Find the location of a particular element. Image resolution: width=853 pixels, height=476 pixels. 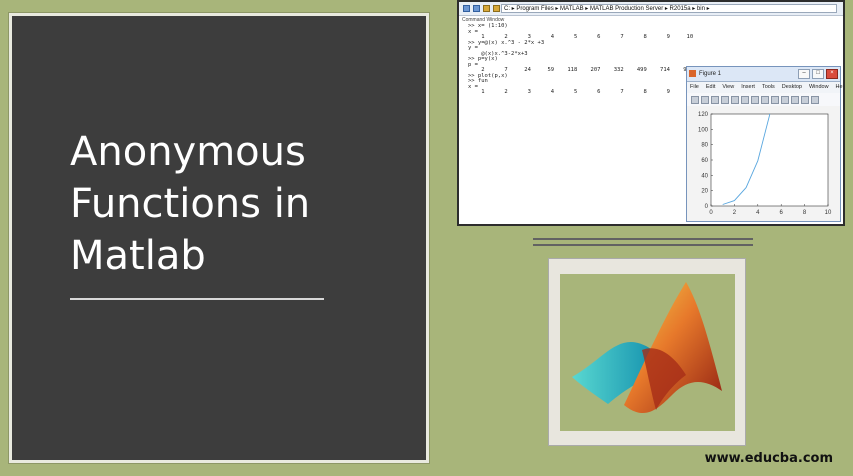

save-icon is located at coordinates (715, 99).